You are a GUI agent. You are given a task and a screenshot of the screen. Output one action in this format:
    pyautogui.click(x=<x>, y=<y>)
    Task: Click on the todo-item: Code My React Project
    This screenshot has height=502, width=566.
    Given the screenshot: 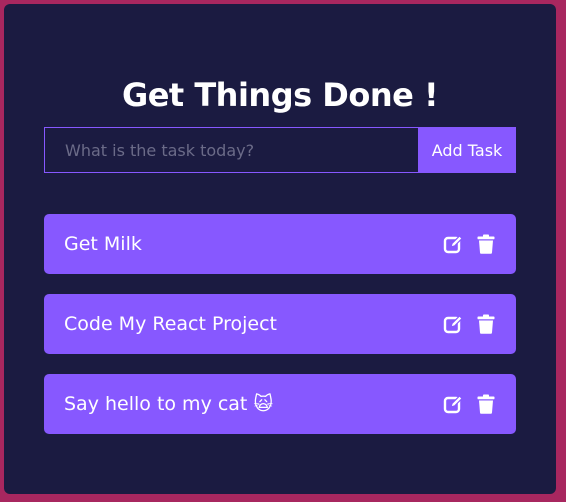 What is the action you would take?
    pyautogui.click(x=280, y=324)
    